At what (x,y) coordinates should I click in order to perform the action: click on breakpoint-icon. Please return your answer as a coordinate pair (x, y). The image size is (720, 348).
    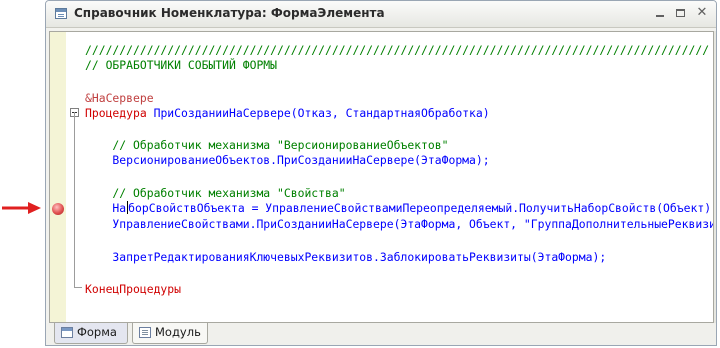
    Looking at the image, I should click on (58, 209).